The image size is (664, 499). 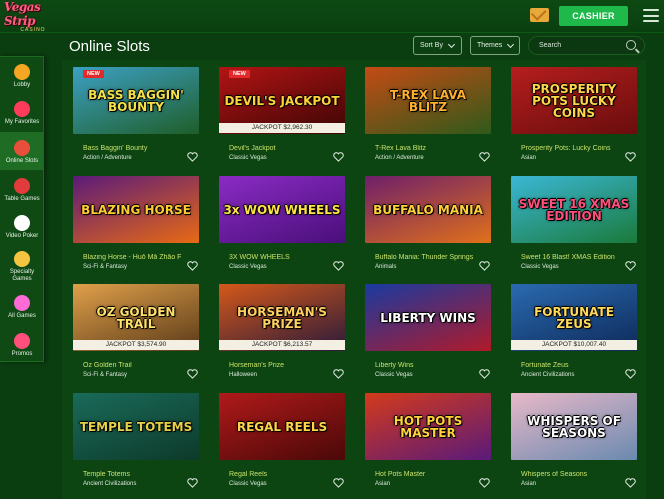 I want to click on game-name: T-Rex Lava Blitz, so click(x=425, y=148).